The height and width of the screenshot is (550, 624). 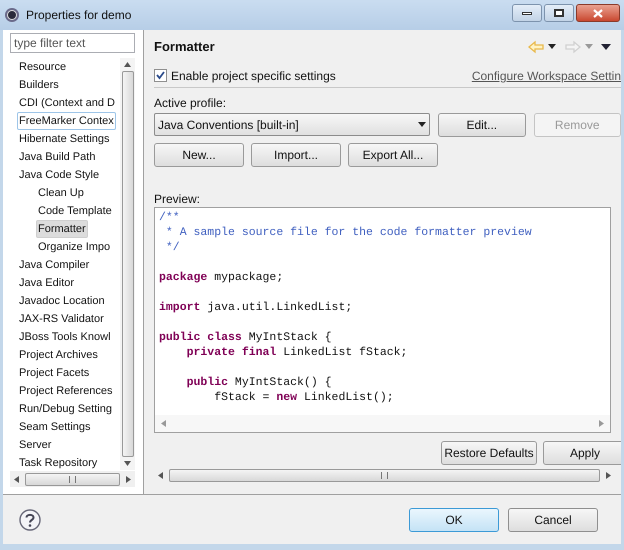 I want to click on close-icon, so click(x=598, y=13).